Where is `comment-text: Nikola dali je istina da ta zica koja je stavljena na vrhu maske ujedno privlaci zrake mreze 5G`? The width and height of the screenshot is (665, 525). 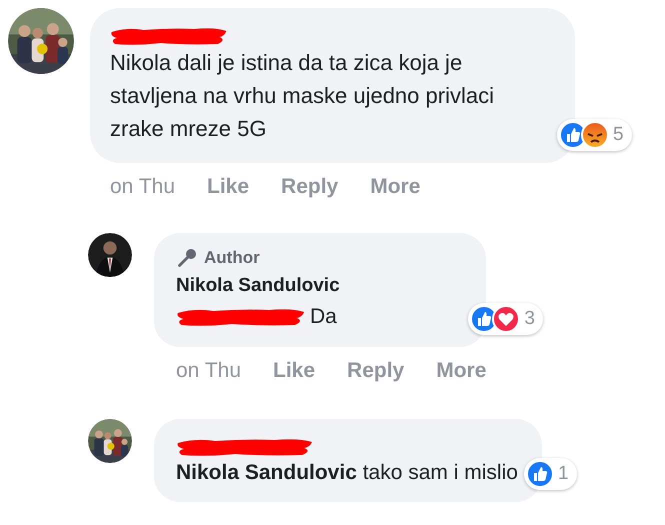 comment-text: Nikola dali je istina da ta zica koja je stavljena na vrhu maske ujedno privlaci zrake mreze 5G is located at coordinates (302, 96).